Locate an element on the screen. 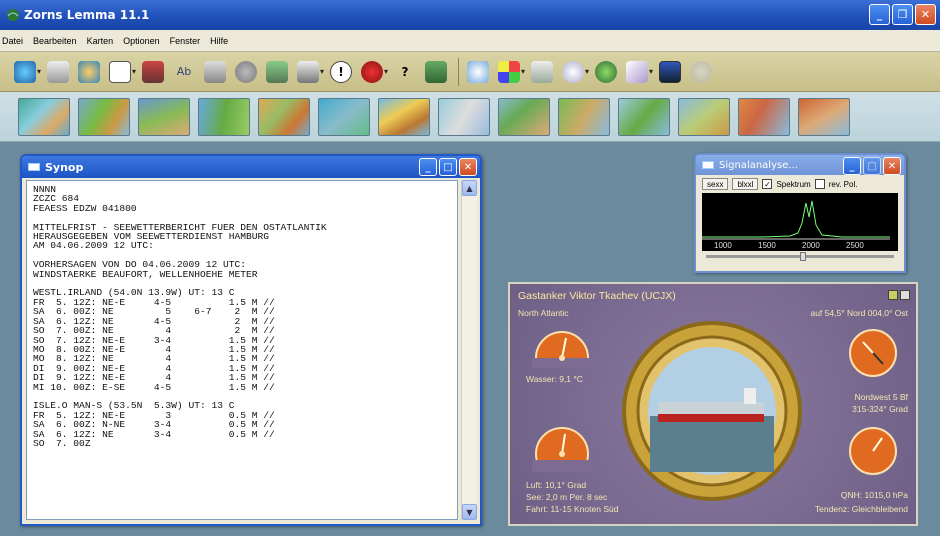 The width and height of the screenshot is (940, 536). book-icon is located at coordinates (372, 71).